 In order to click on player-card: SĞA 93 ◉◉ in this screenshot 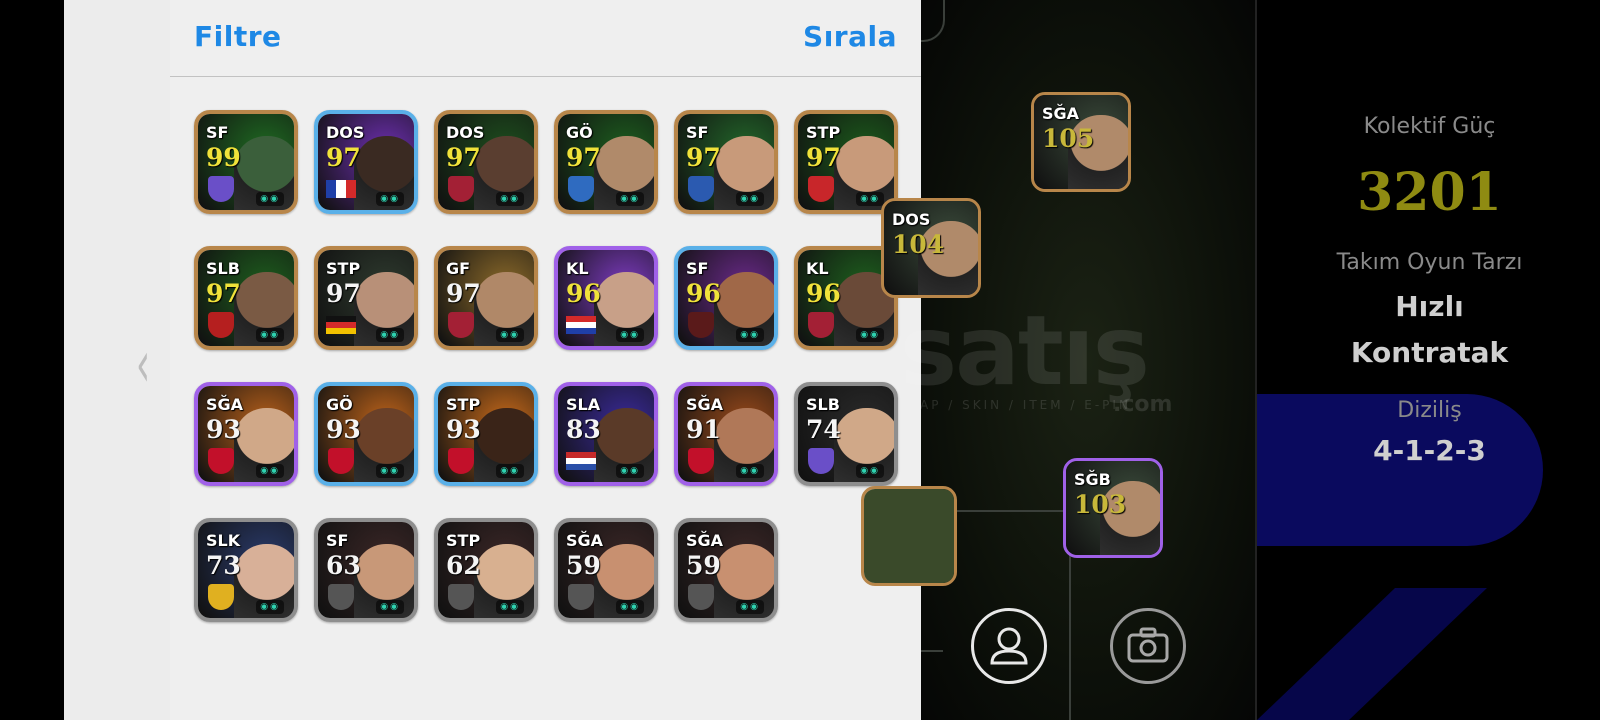, I will do `click(246, 434)`.